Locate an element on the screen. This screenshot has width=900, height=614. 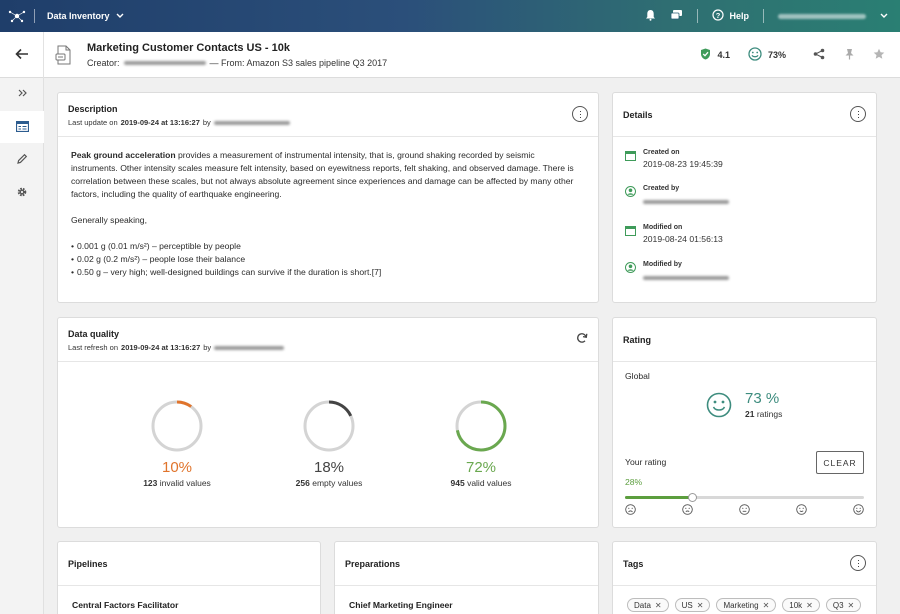
updater-name-redacted is located at coordinates (251, 122).